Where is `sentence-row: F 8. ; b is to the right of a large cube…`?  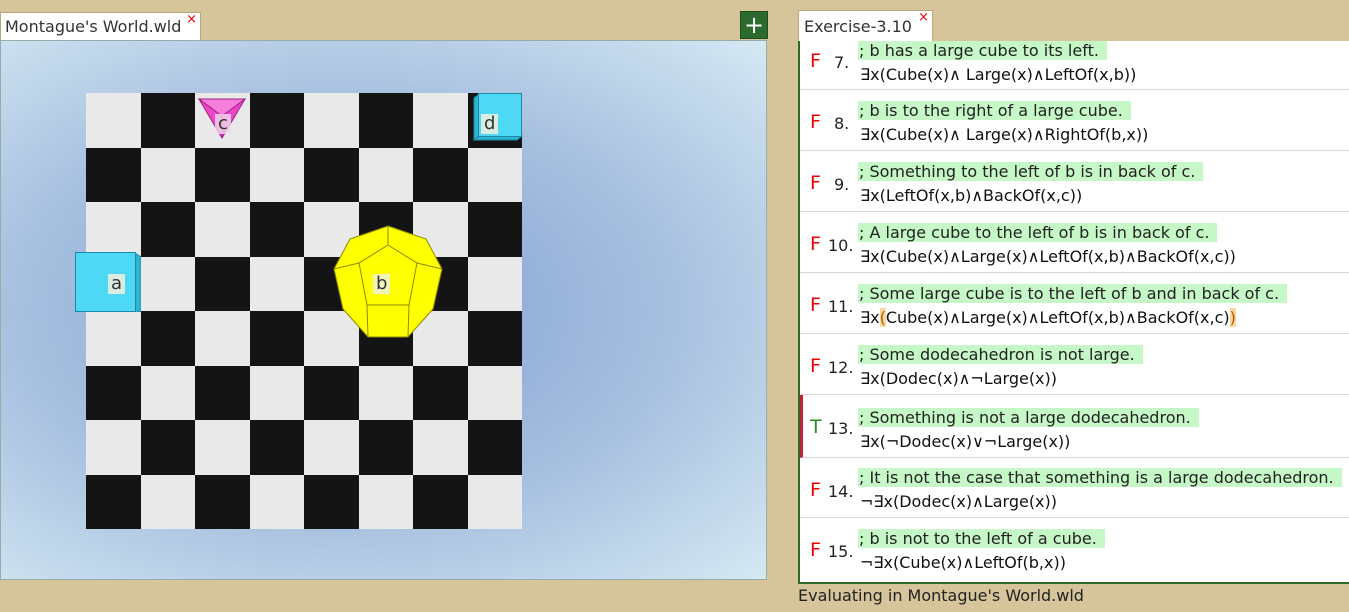 sentence-row: F 8. ; b is to the right of a large cube… is located at coordinates (1074, 120).